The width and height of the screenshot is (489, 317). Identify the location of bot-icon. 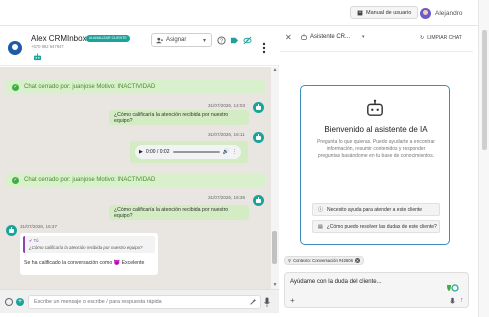
(37, 57).